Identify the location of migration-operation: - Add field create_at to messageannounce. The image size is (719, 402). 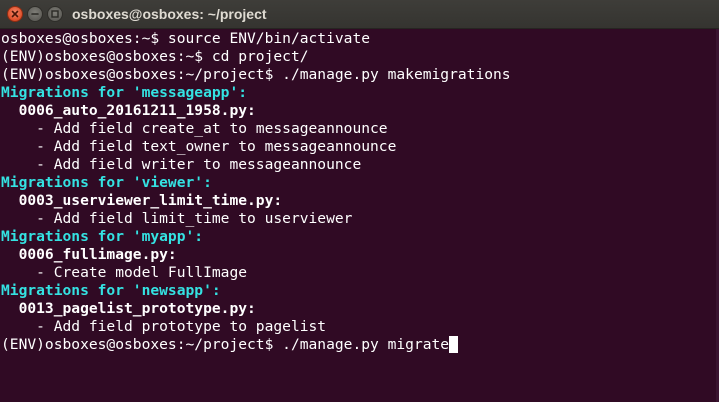
(194, 128).